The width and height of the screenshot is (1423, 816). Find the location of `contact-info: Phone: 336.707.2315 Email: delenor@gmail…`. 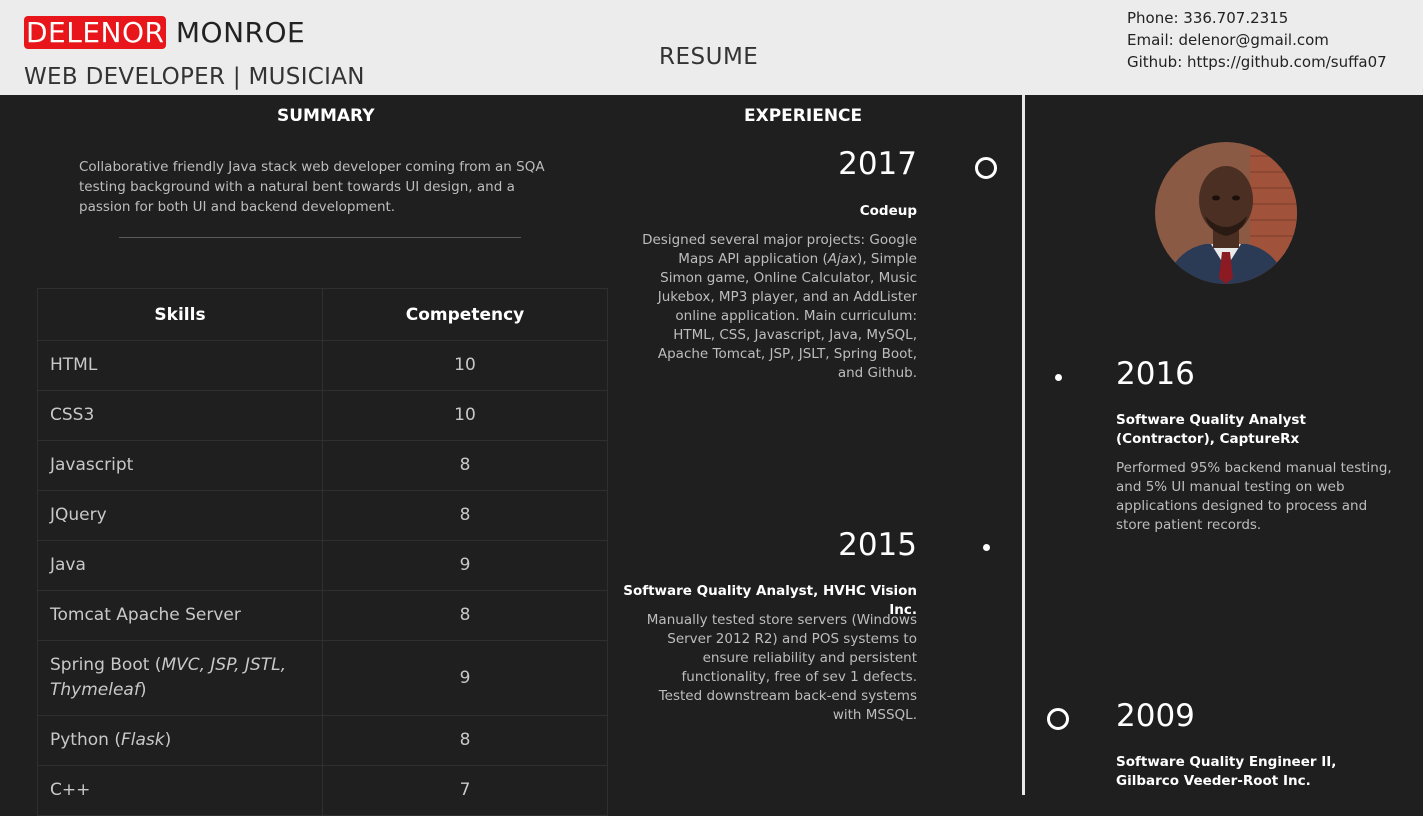

contact-info: Phone: 336.707.2315 Email: delenor@gmail… is located at coordinates (1257, 40).